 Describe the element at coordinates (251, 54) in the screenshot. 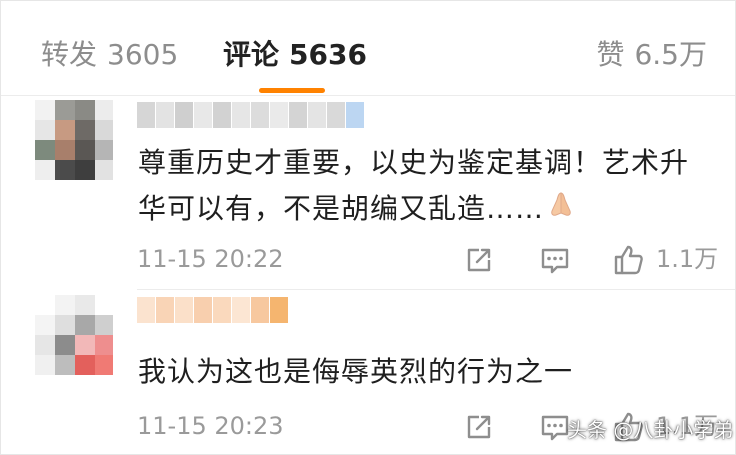

I see `tab-comments-label: 评论` at that location.